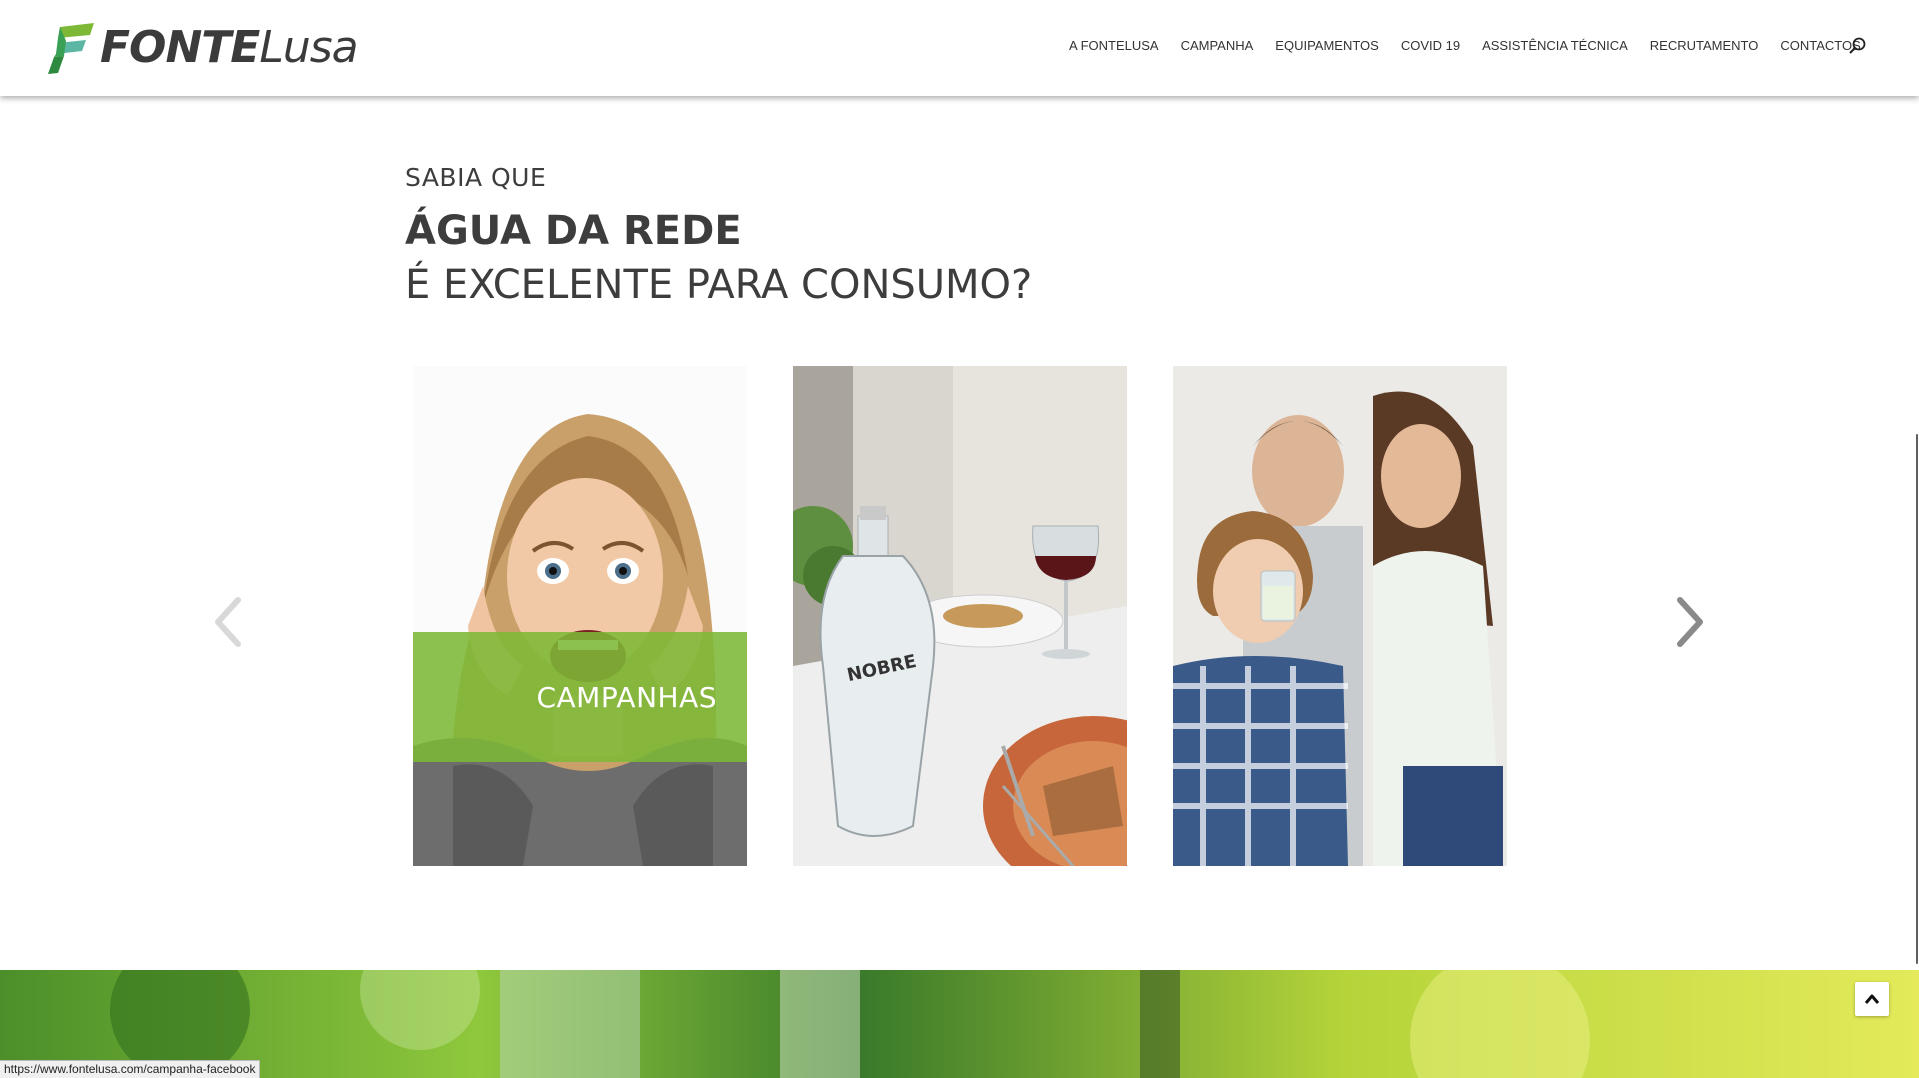  I want to click on water-bottle-dining-table-photo: NOBRE, so click(960, 616).